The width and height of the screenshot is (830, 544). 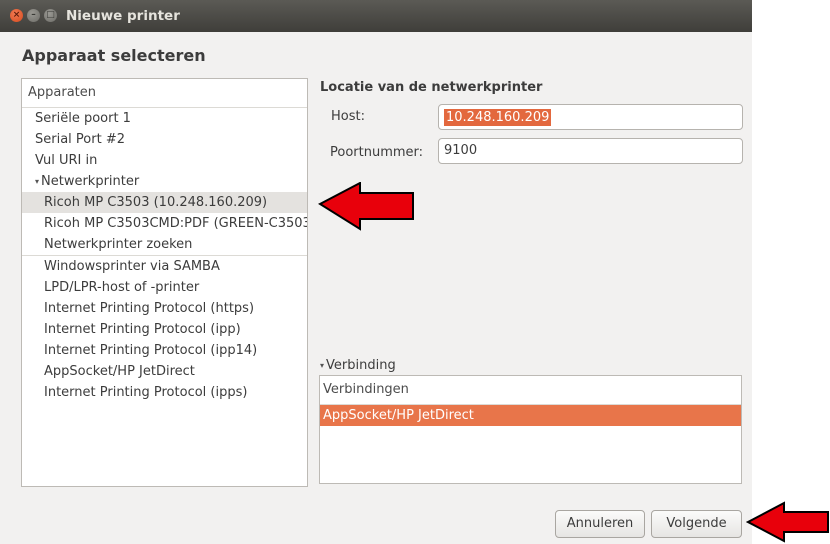 What do you see at coordinates (80, 139) in the screenshot?
I see `device-item-label: Serial Port #2` at bounding box center [80, 139].